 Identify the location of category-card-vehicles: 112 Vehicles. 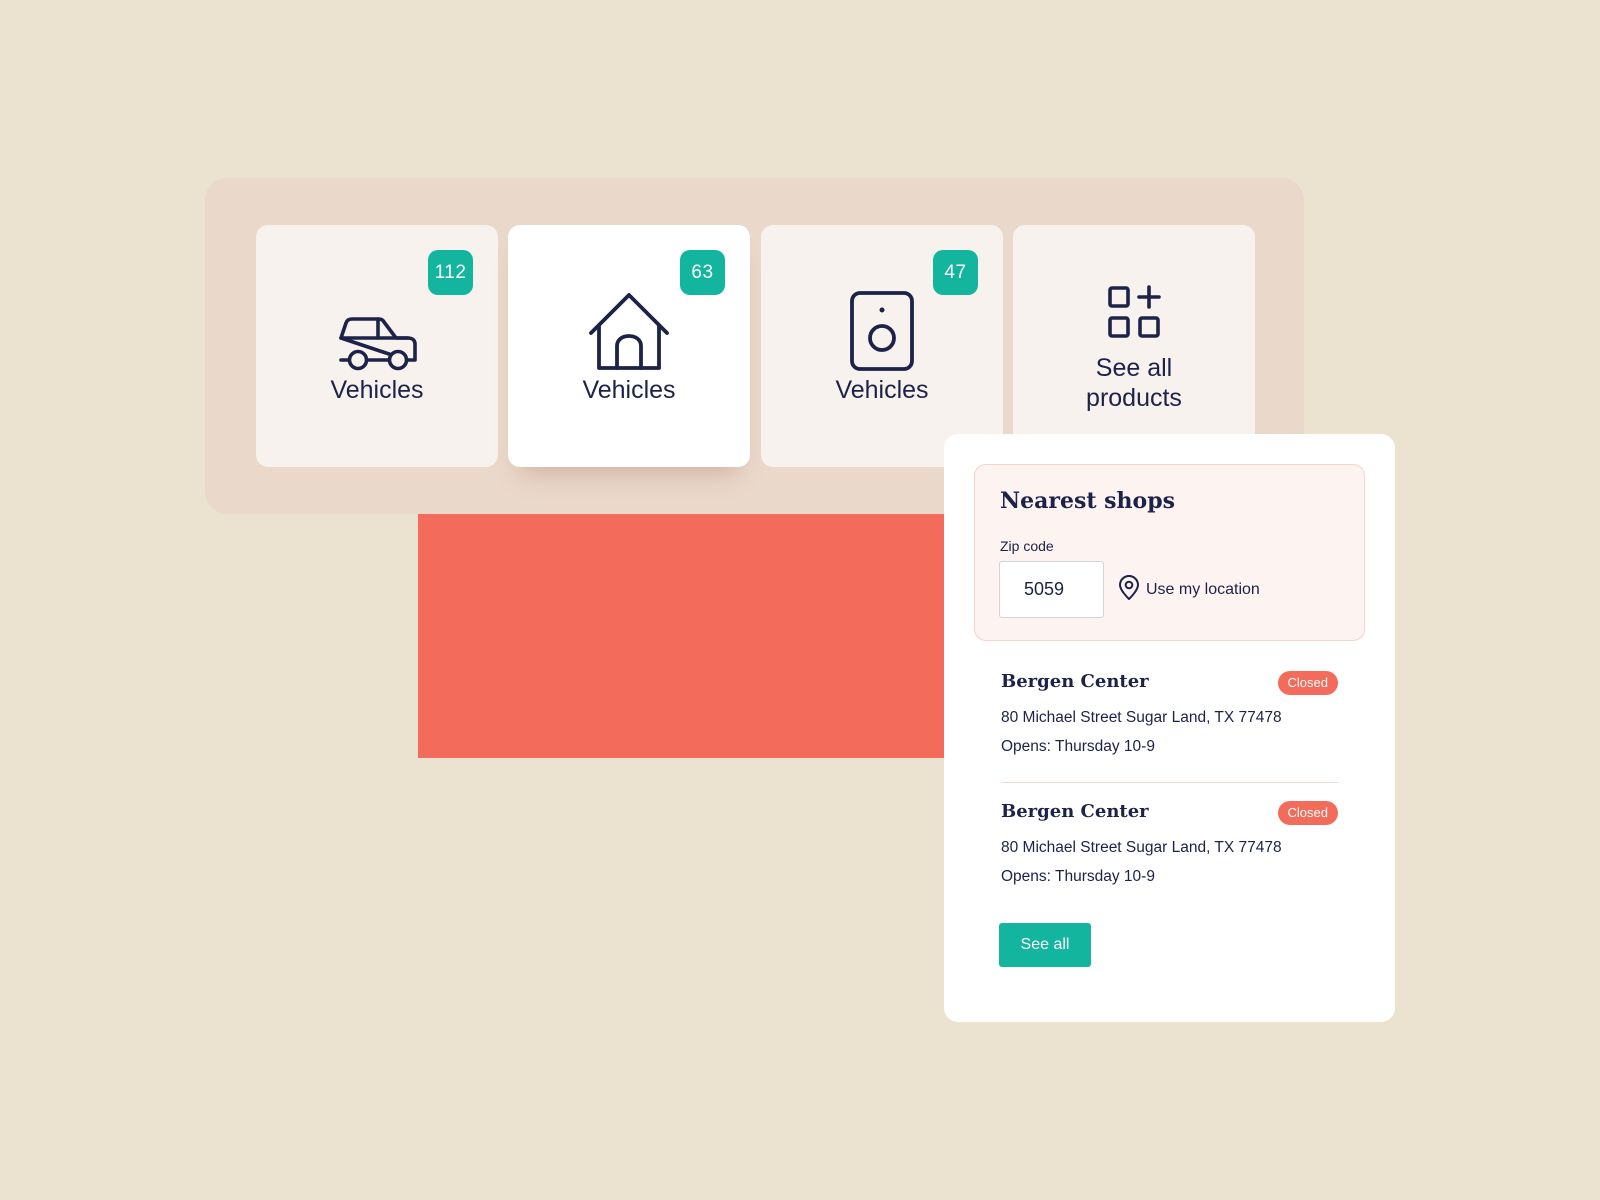
(377, 346).